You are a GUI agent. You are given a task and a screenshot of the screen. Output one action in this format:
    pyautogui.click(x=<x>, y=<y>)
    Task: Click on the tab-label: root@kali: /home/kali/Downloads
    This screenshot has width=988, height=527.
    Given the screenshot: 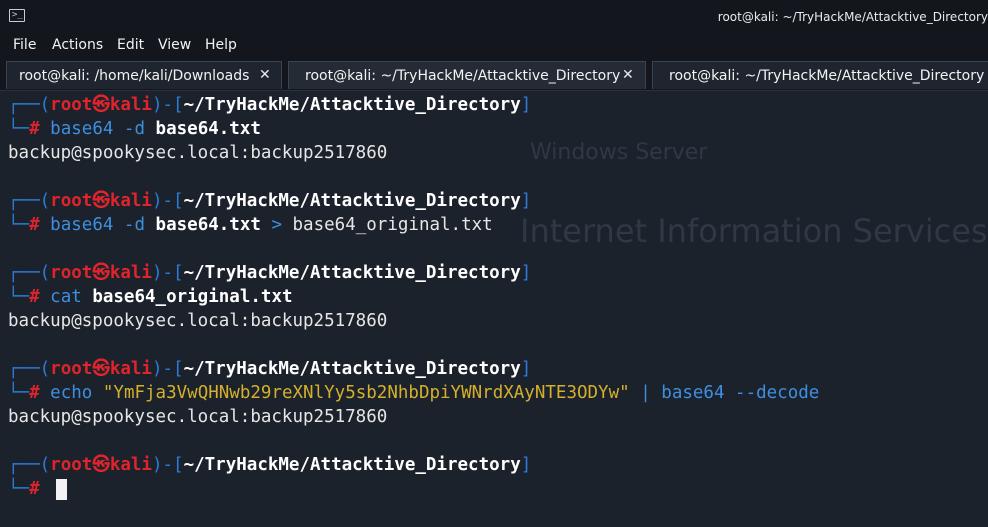 What is the action you would take?
    pyautogui.click(x=134, y=76)
    